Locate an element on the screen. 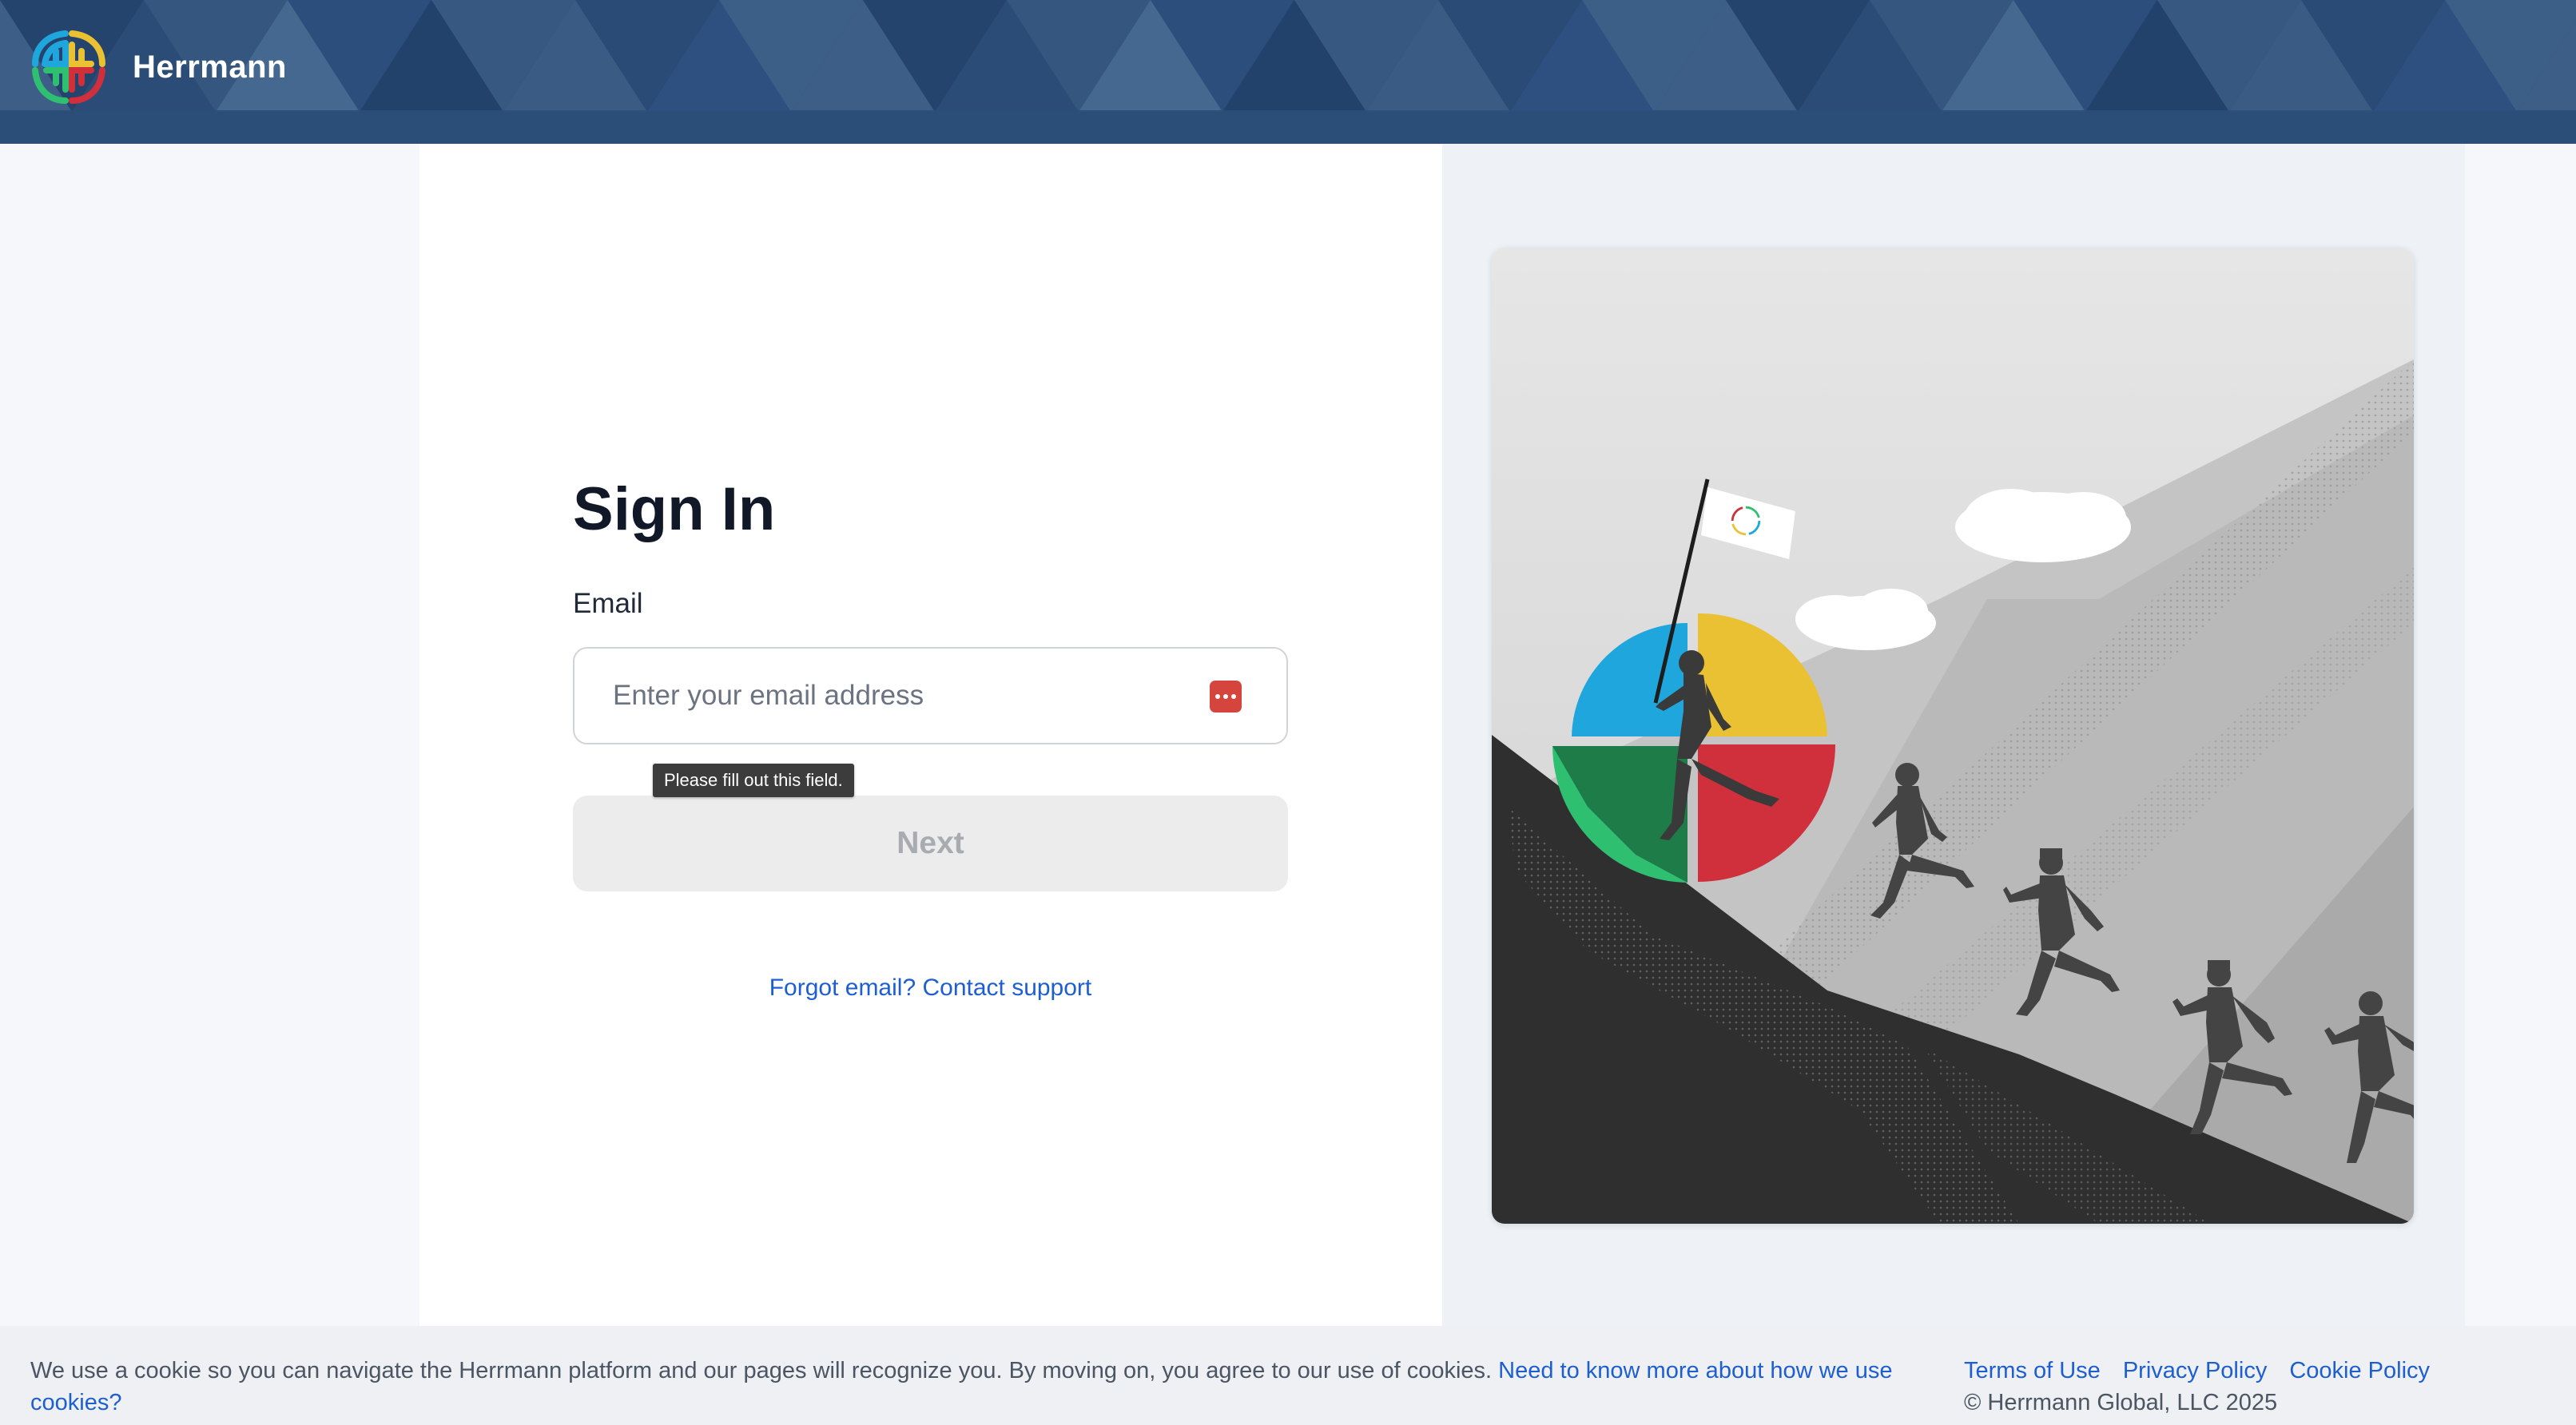 This screenshot has height=1425, width=2576. brand: Herrmann is located at coordinates (158, 67).